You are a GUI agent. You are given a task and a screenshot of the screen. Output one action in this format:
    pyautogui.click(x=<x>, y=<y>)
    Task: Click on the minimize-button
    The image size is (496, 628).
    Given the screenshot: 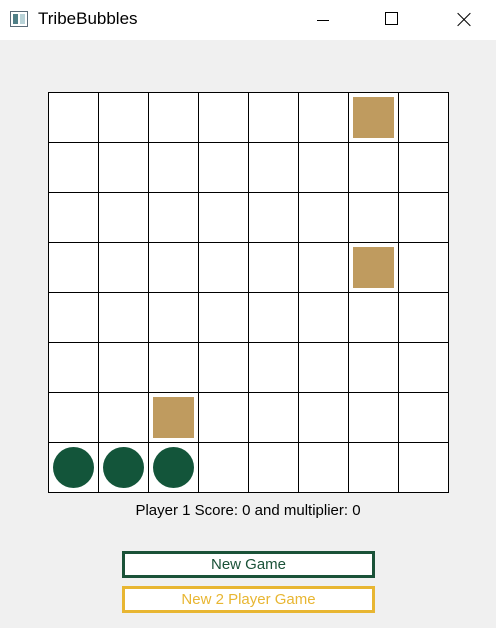 What is the action you would take?
    pyautogui.click(x=323, y=20)
    